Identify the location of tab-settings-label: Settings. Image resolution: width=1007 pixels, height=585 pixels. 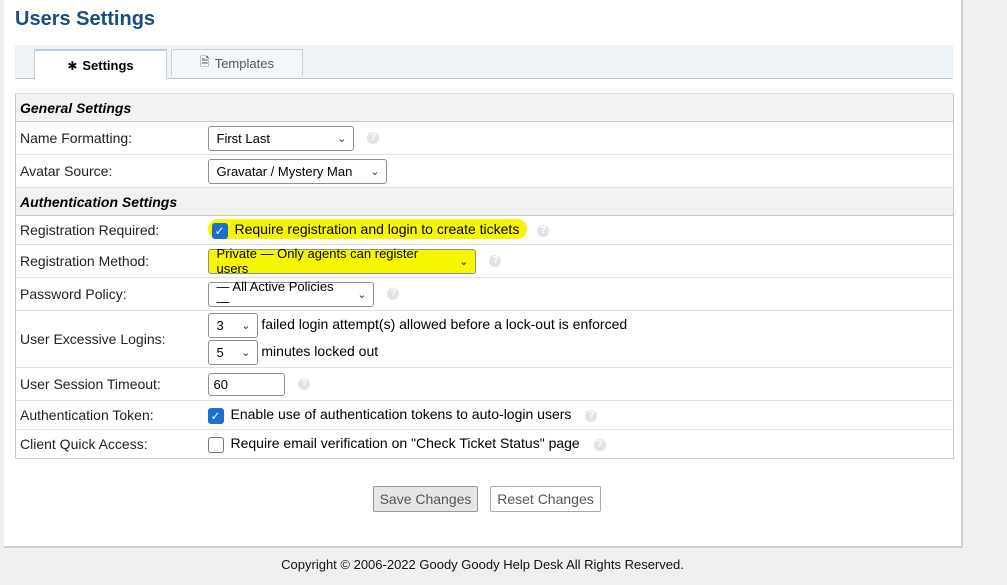
(108, 65).